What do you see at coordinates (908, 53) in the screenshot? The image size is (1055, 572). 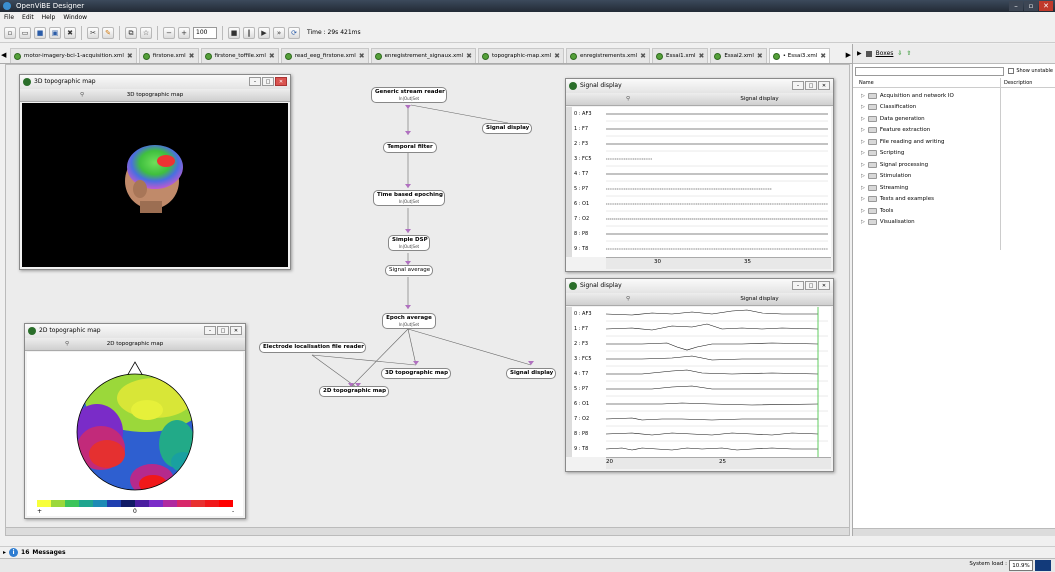 I see `remove-box-icon: ⇧` at bounding box center [908, 53].